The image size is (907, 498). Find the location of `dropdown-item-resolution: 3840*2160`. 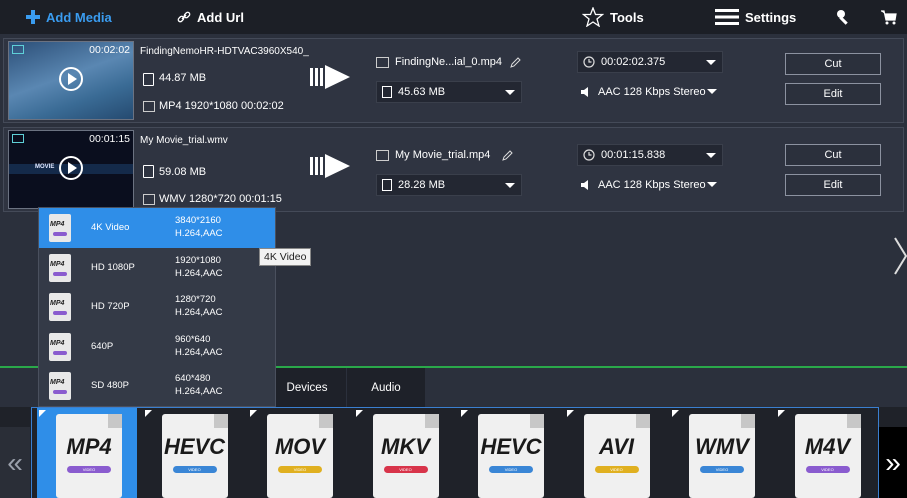

dropdown-item-resolution: 3840*2160 is located at coordinates (198, 220).